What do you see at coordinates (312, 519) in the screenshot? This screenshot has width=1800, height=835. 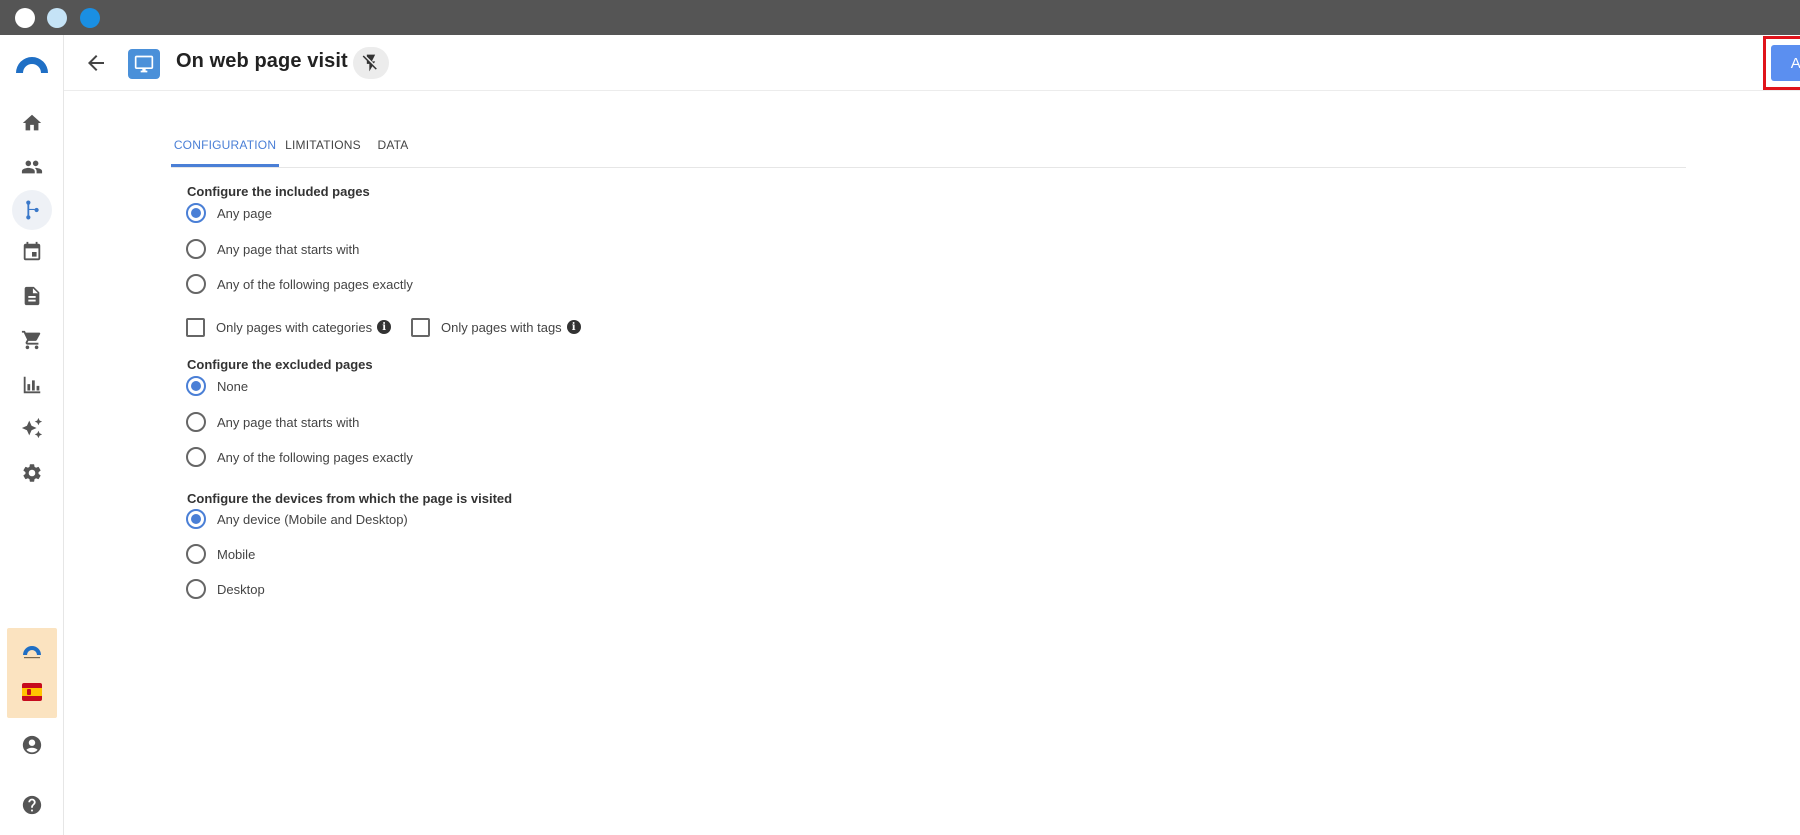 I see `option-label: Any device (Mobile and Desktop)` at bounding box center [312, 519].